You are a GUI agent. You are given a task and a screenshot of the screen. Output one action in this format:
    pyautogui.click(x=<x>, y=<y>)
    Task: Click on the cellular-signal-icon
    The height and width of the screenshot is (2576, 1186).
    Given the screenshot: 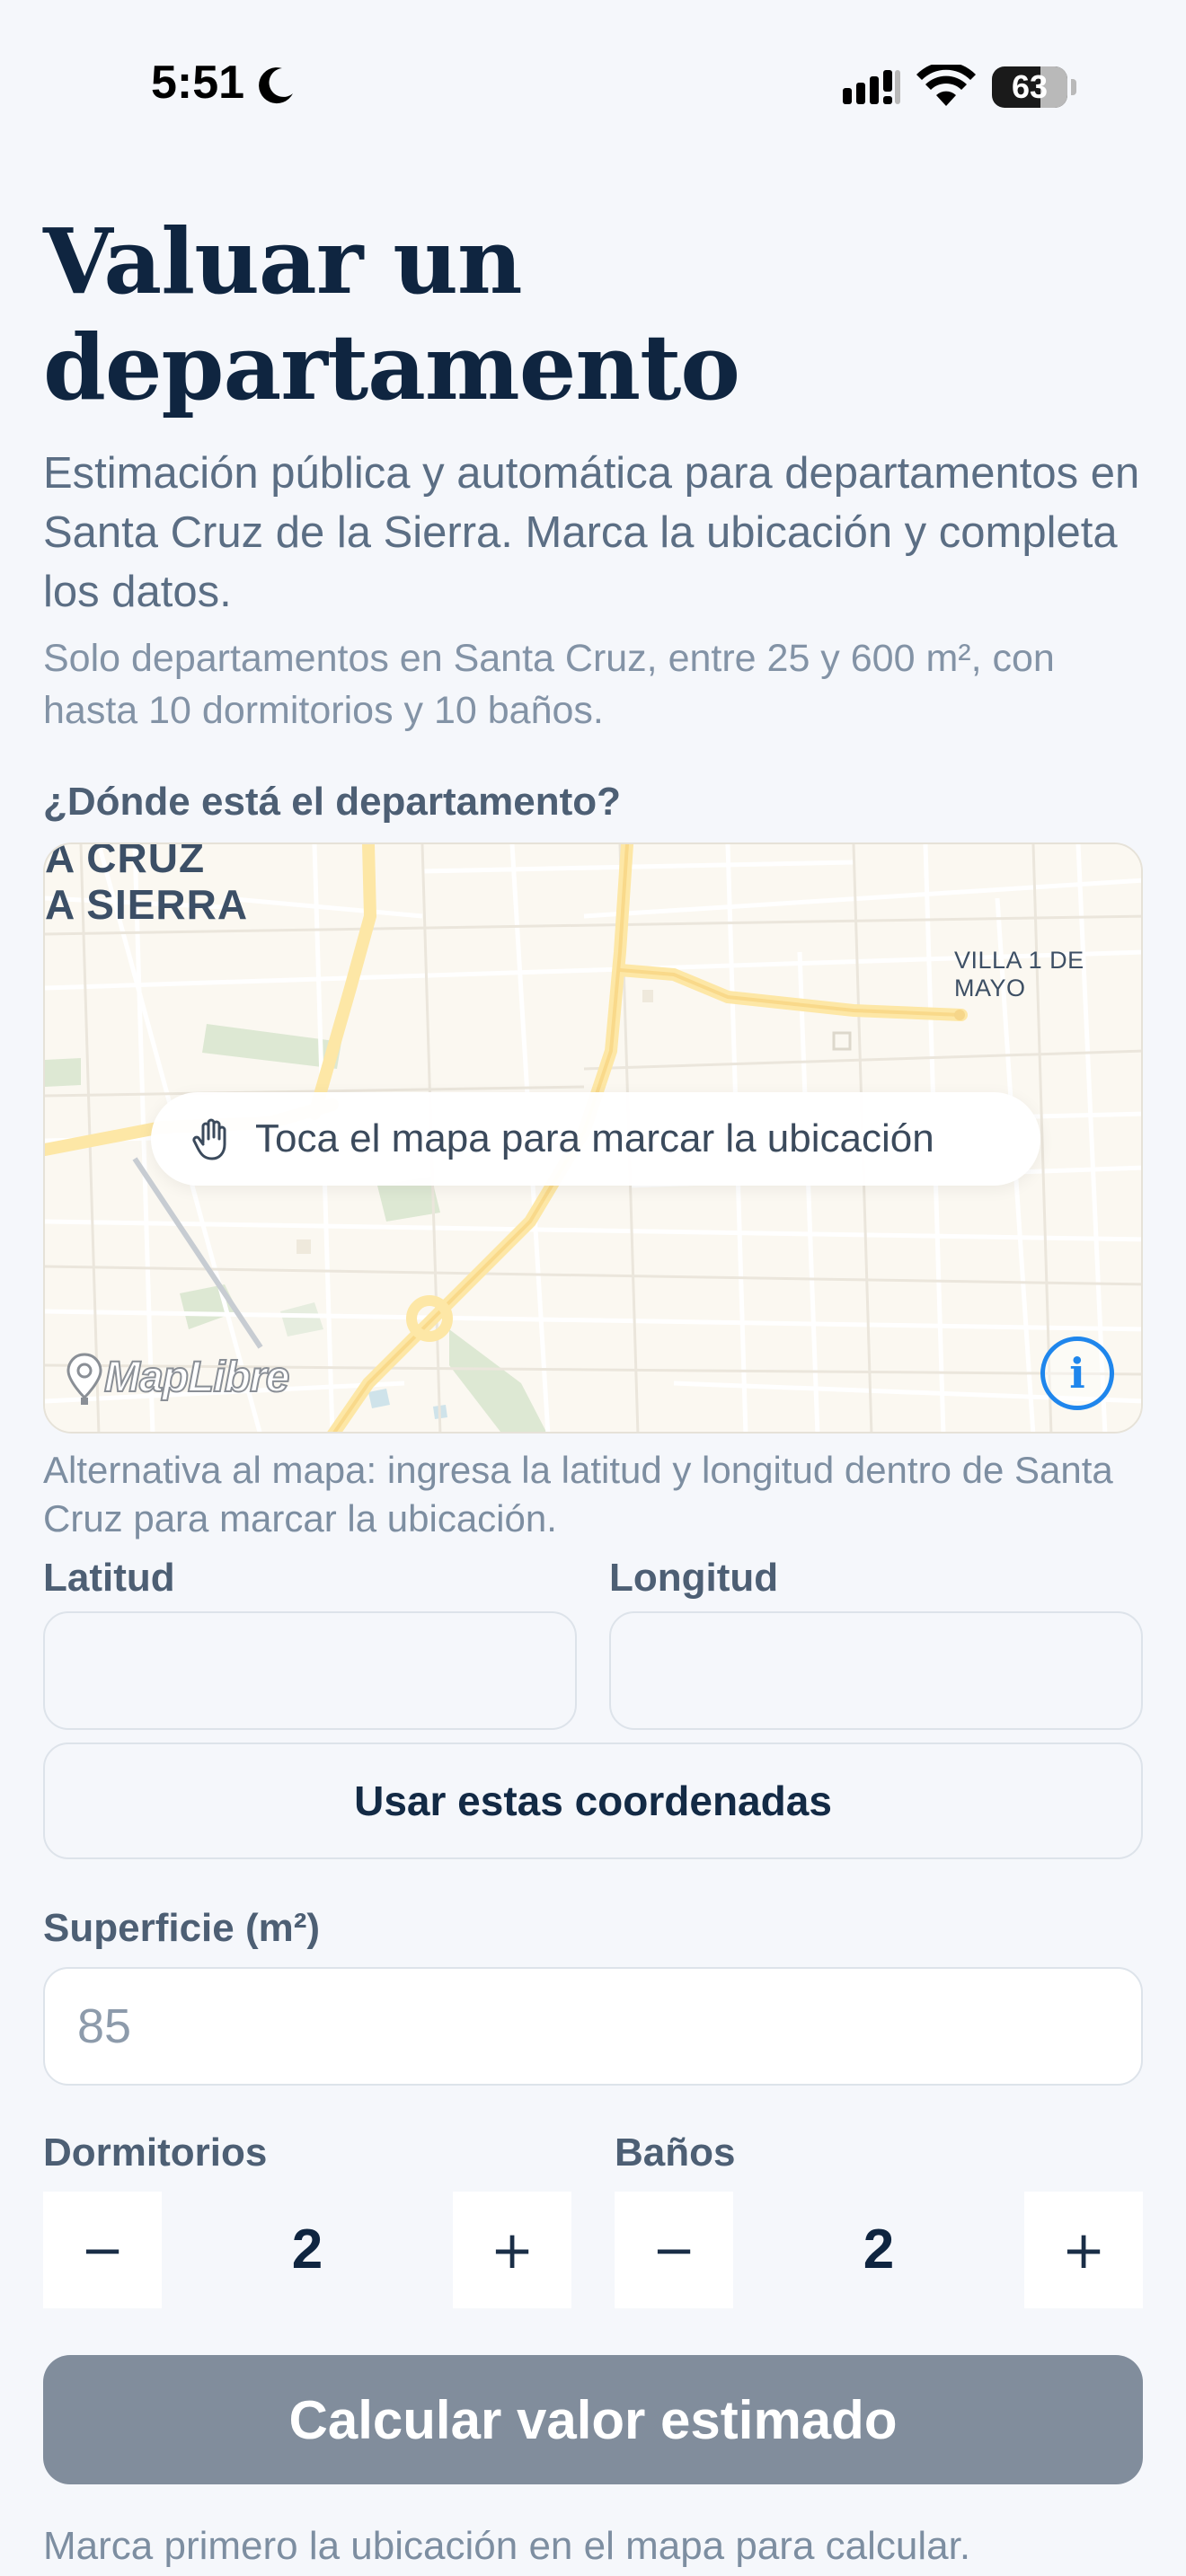 What is the action you would take?
    pyautogui.click(x=871, y=87)
    